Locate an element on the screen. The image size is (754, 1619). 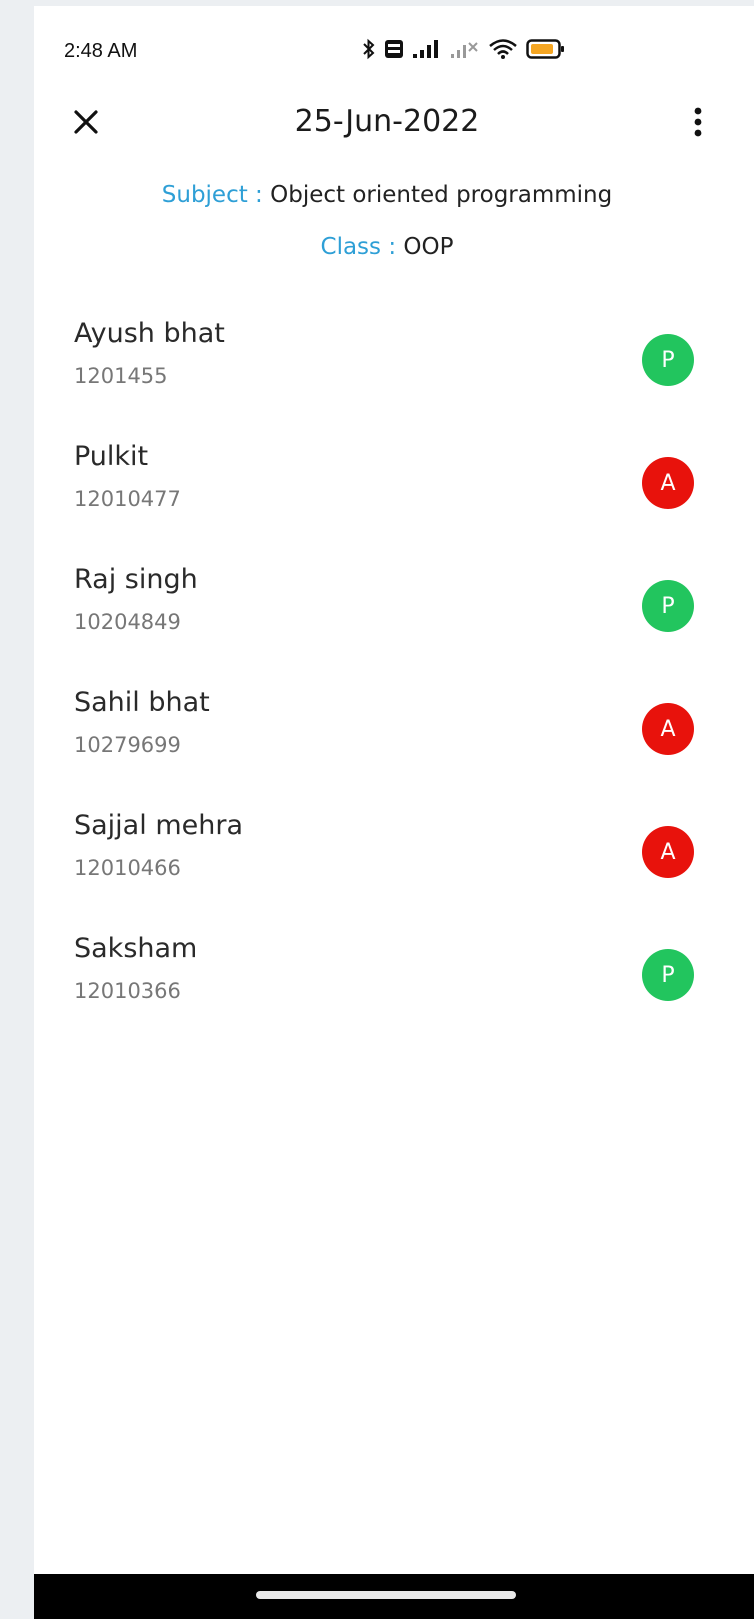
status-time: 2:48 AM is located at coordinates (101, 51).